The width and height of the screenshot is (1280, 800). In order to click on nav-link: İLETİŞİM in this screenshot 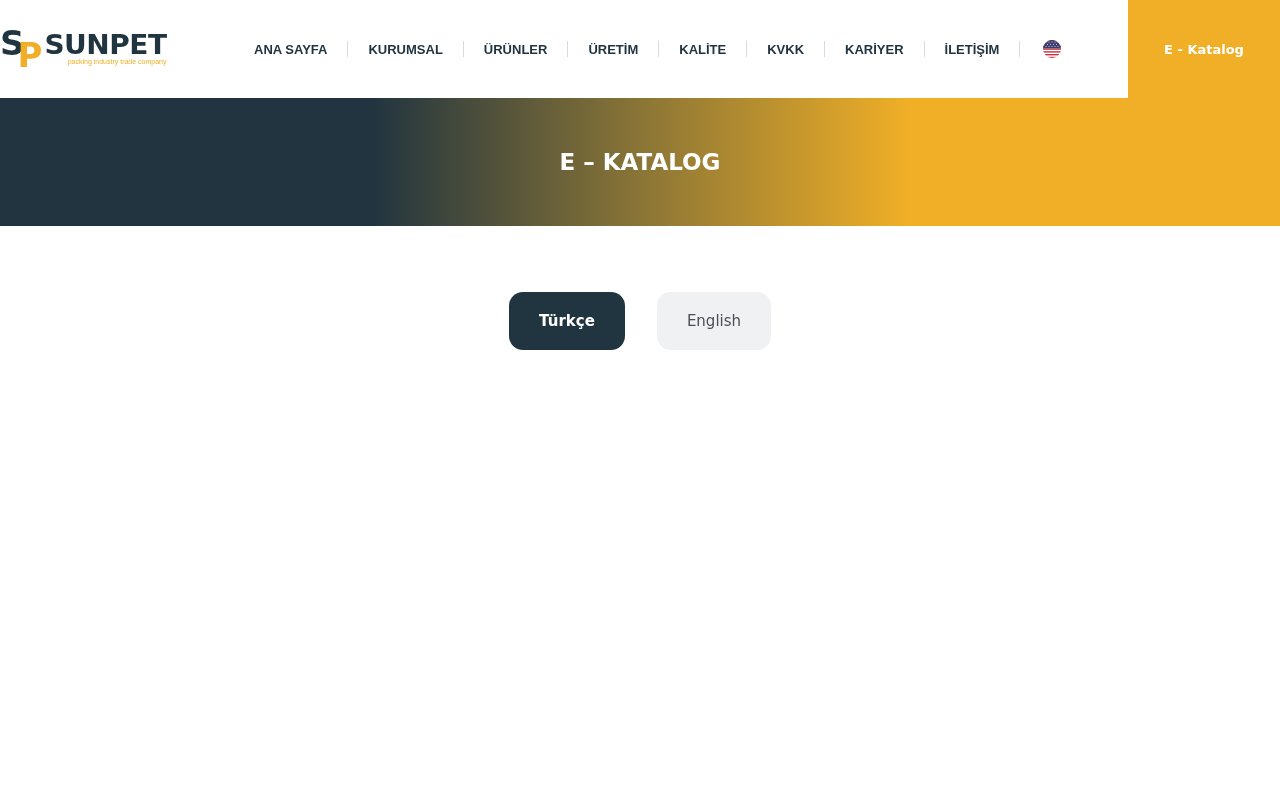, I will do `click(972, 49)`.